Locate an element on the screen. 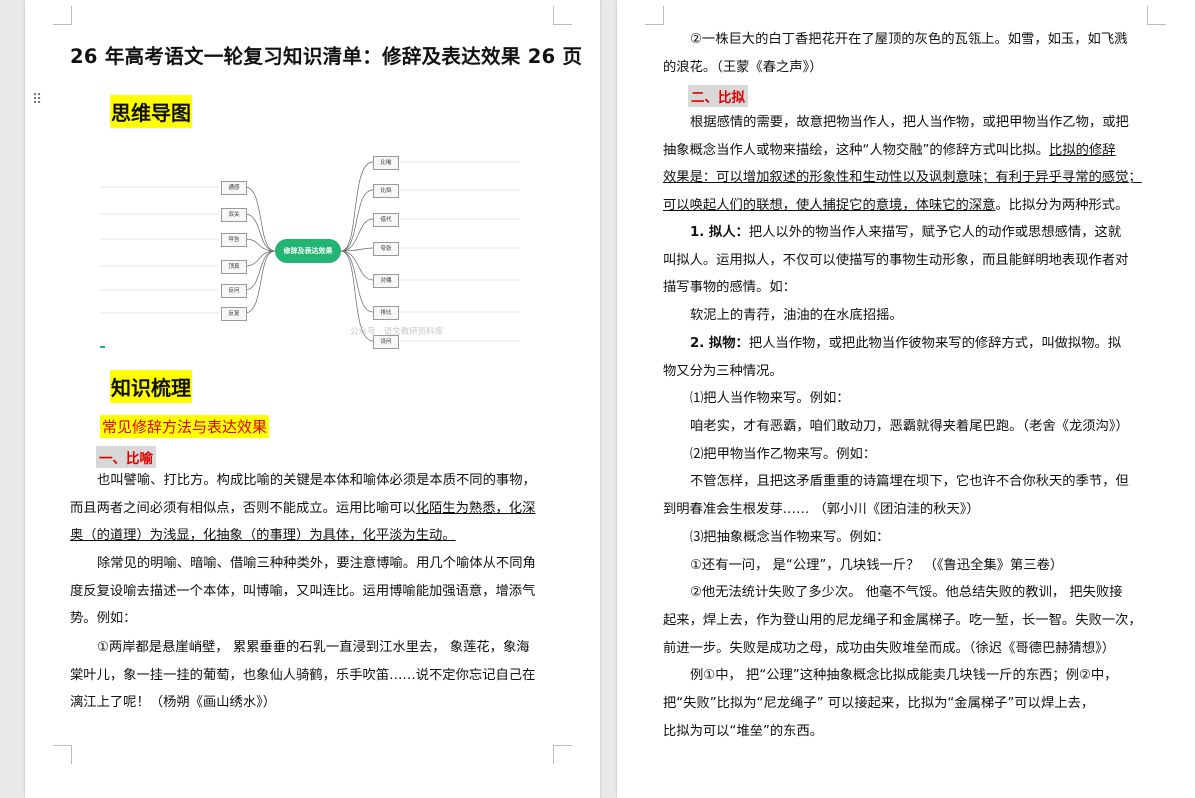 The image size is (1195, 798). personification-heading: 二、比拟 is located at coordinates (718, 96).